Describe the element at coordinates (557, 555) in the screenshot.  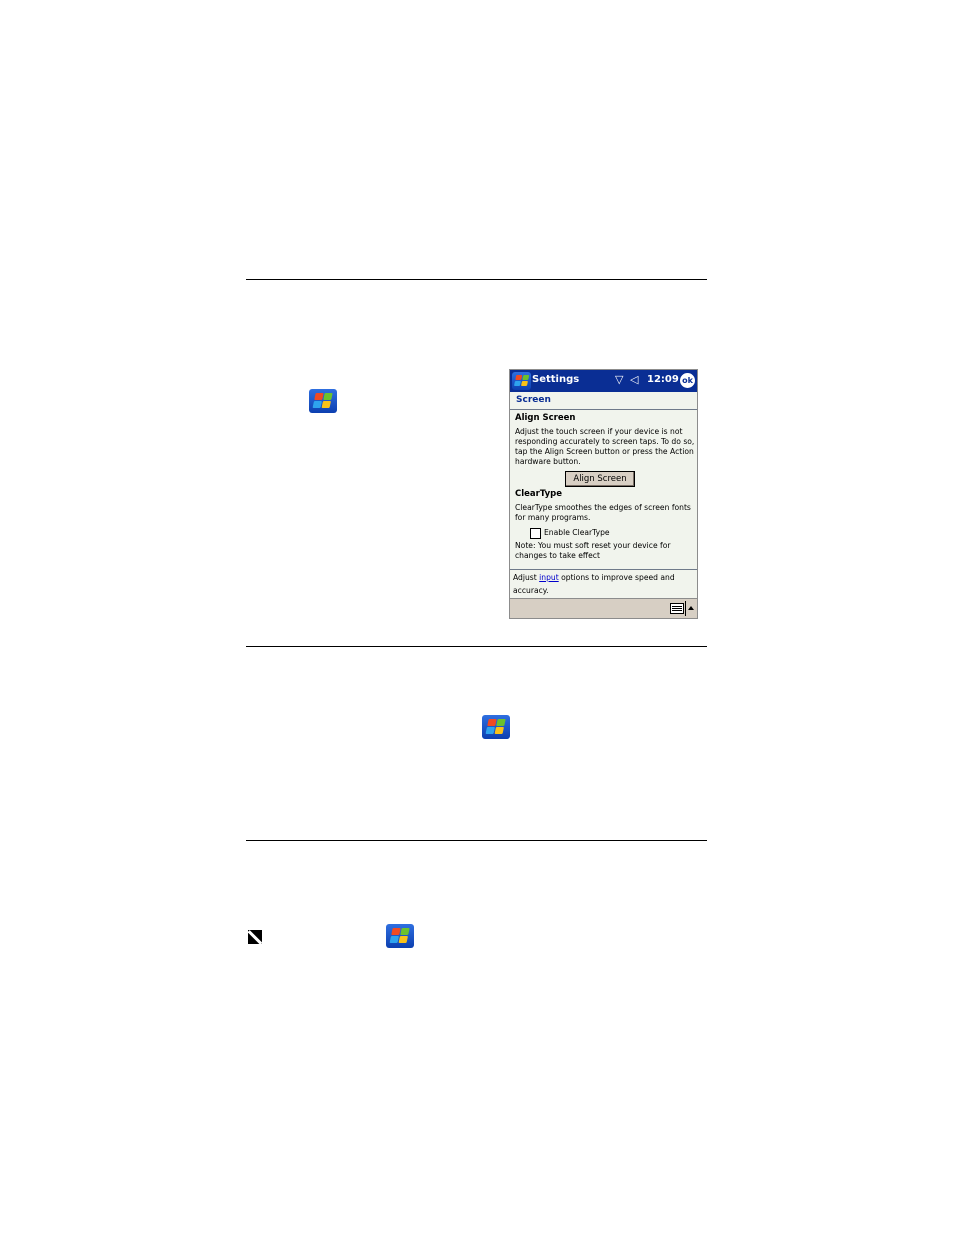
I see `note-line: changes to take effect` at that location.